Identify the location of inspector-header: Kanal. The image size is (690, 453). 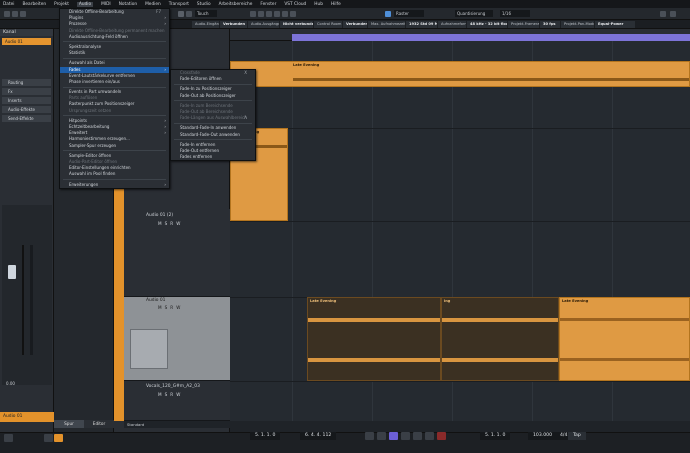
(26, 32).